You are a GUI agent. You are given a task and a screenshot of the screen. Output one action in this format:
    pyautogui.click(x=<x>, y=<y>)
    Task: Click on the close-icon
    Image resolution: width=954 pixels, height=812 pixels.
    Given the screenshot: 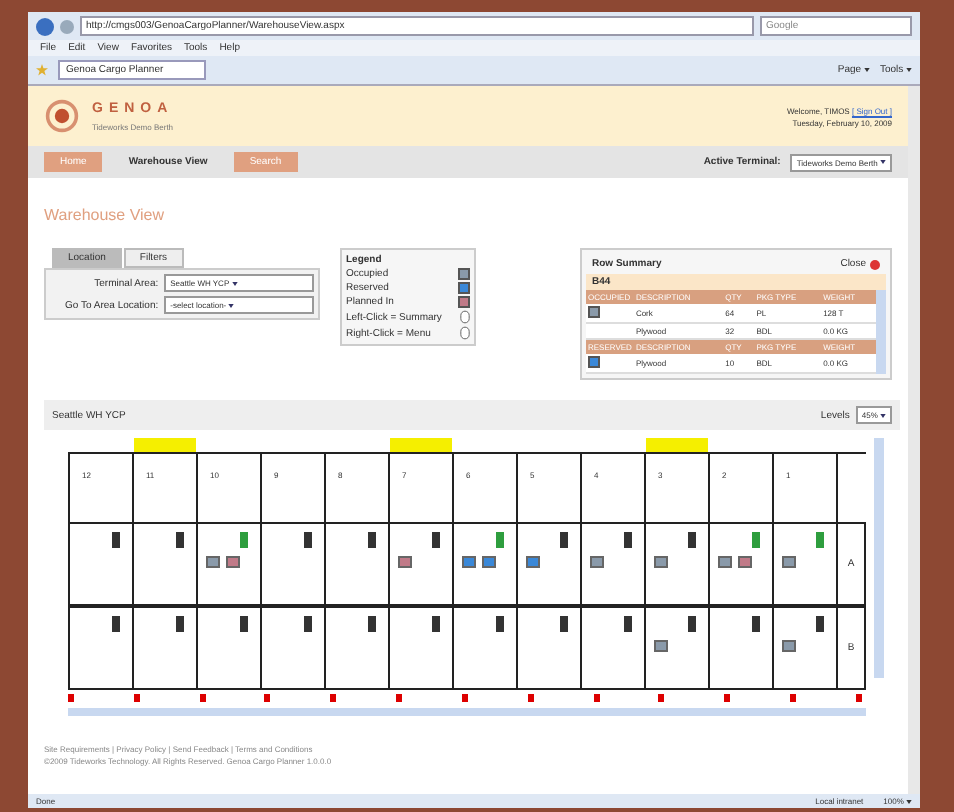 What is the action you would take?
    pyautogui.click(x=875, y=264)
    